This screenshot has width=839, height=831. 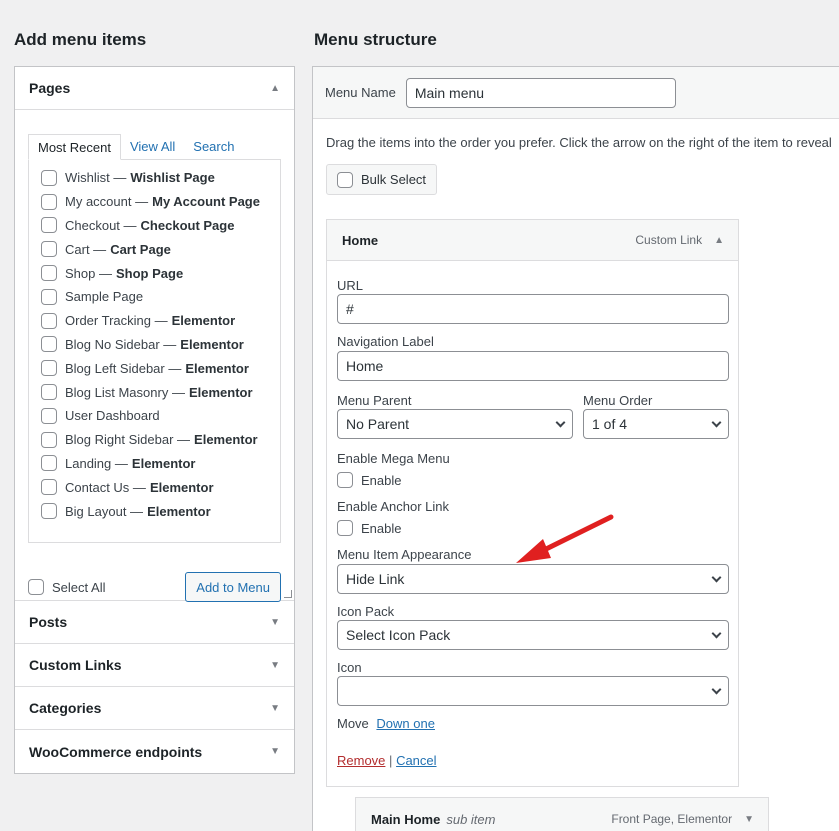 What do you see at coordinates (154, 416) in the screenshot?
I see `list-item: User Dashboard` at bounding box center [154, 416].